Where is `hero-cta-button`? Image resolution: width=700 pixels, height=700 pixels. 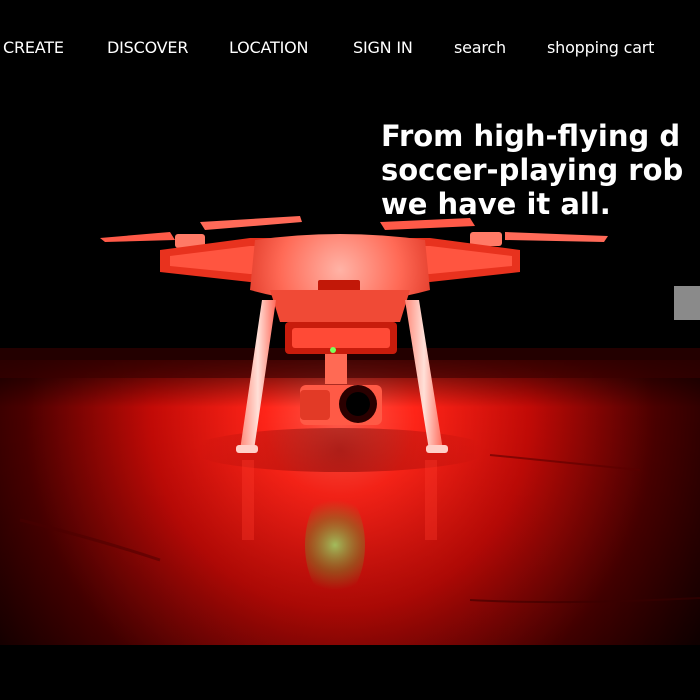
hero-cta-button is located at coordinates (687, 303).